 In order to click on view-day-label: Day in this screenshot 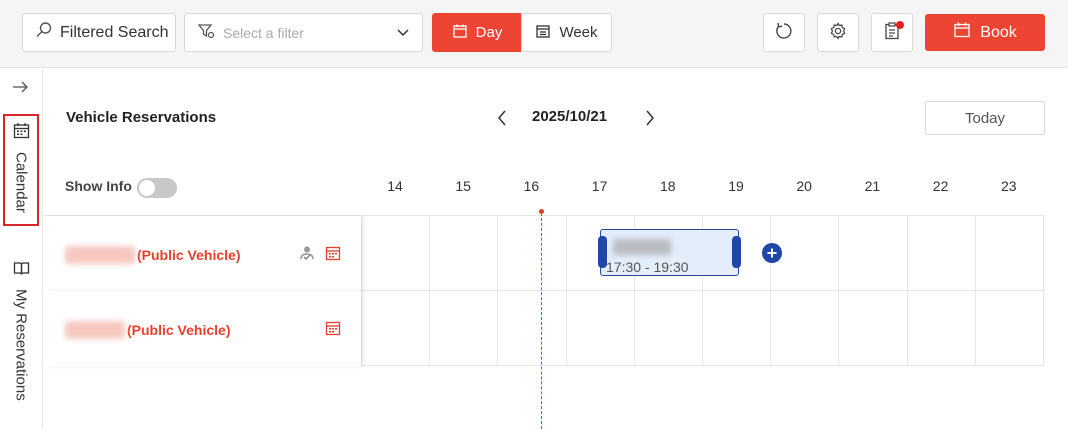, I will do `click(489, 32)`.